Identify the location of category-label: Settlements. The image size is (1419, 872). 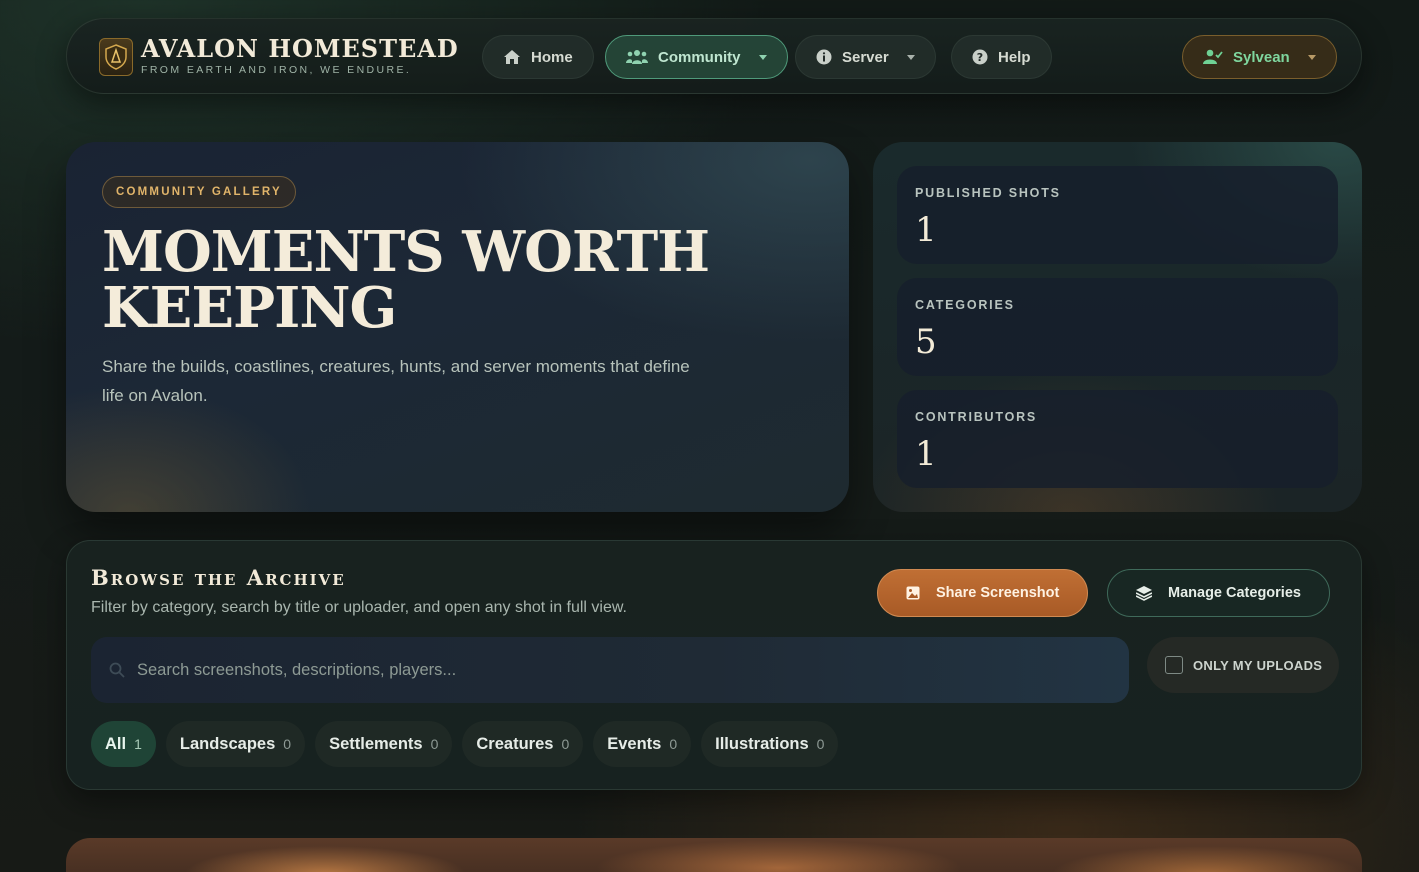
(376, 743).